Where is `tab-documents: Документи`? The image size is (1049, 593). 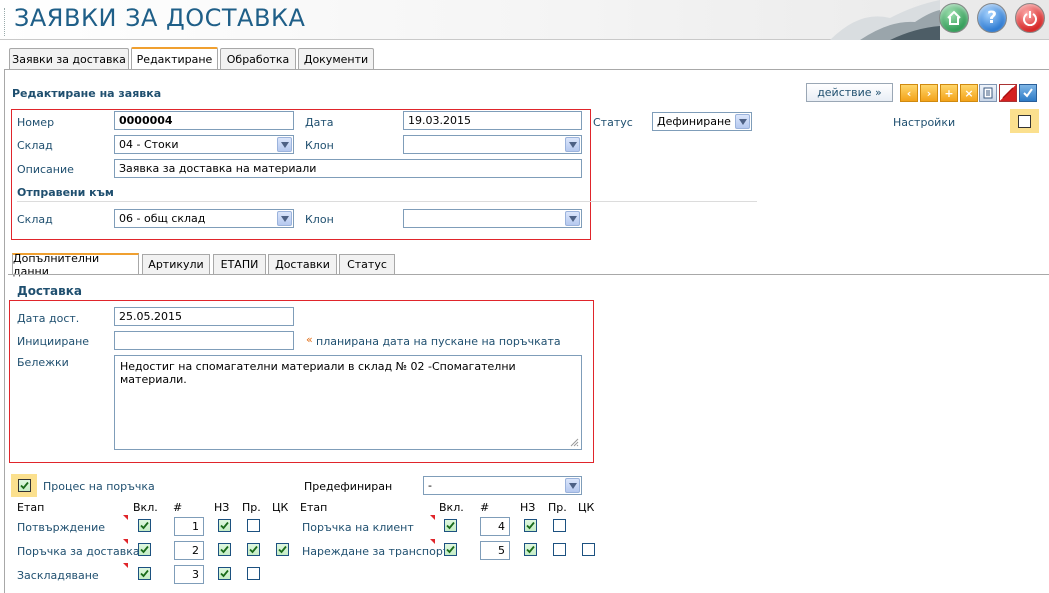
tab-documents: Документи is located at coordinates (336, 58).